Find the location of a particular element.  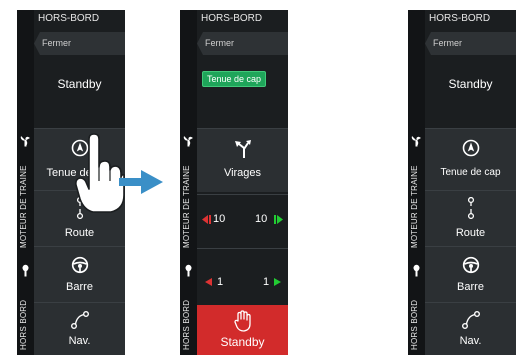

route-icon is located at coordinates (470, 208).